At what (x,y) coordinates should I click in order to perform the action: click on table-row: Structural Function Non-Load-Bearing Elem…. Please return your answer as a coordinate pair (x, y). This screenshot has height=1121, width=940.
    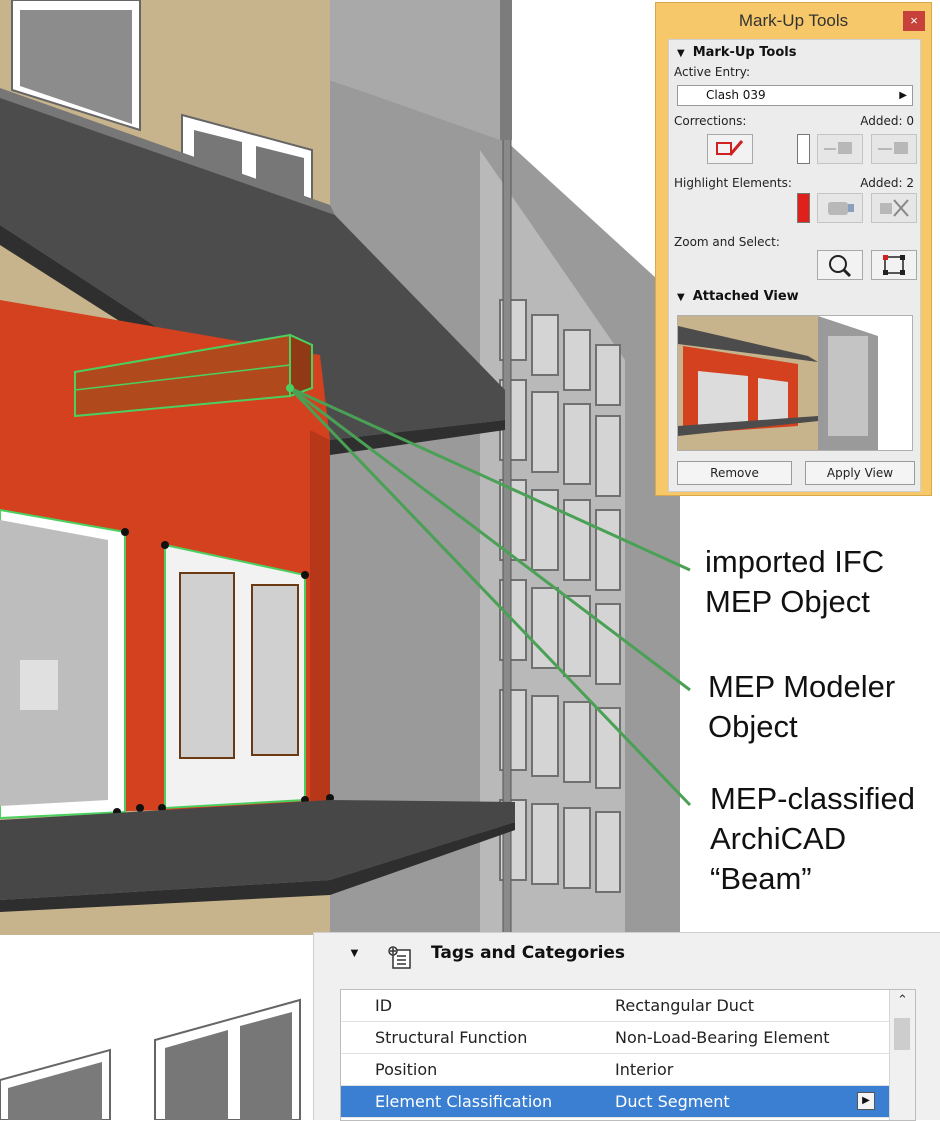
    Looking at the image, I should click on (615, 1038).